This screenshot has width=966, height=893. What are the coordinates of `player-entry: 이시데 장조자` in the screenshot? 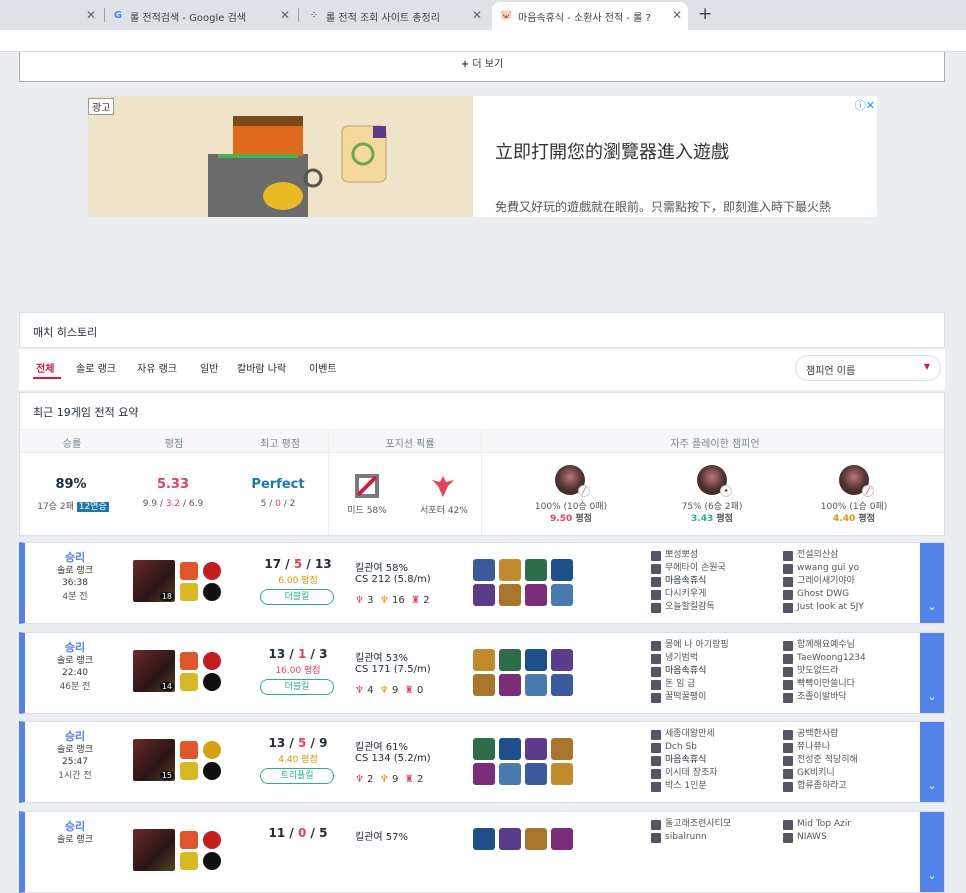 It's located at (684, 773).